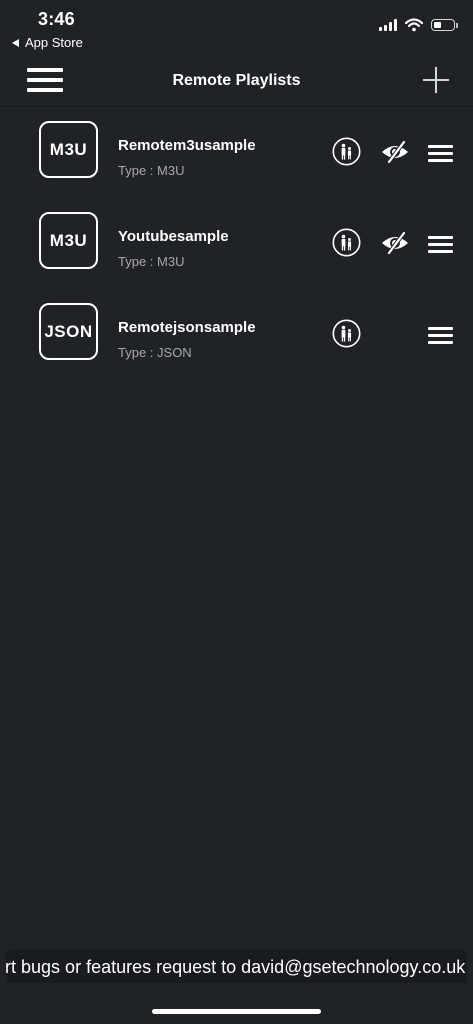  I want to click on playlist-name: Youtubesample, so click(173, 236).